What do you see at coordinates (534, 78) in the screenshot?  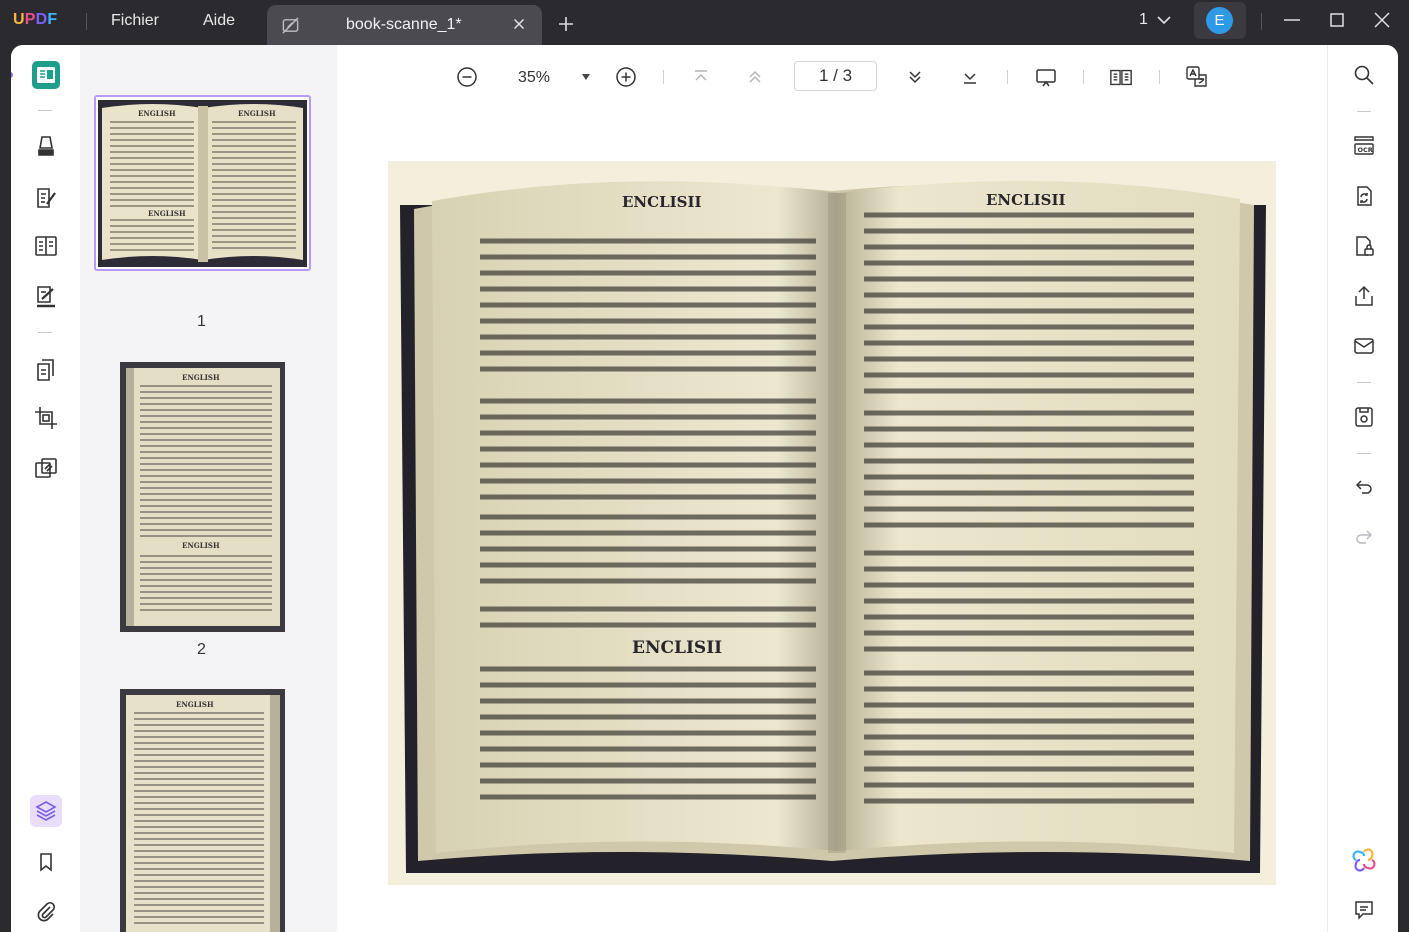 I see `zoom-level: 35%` at bounding box center [534, 78].